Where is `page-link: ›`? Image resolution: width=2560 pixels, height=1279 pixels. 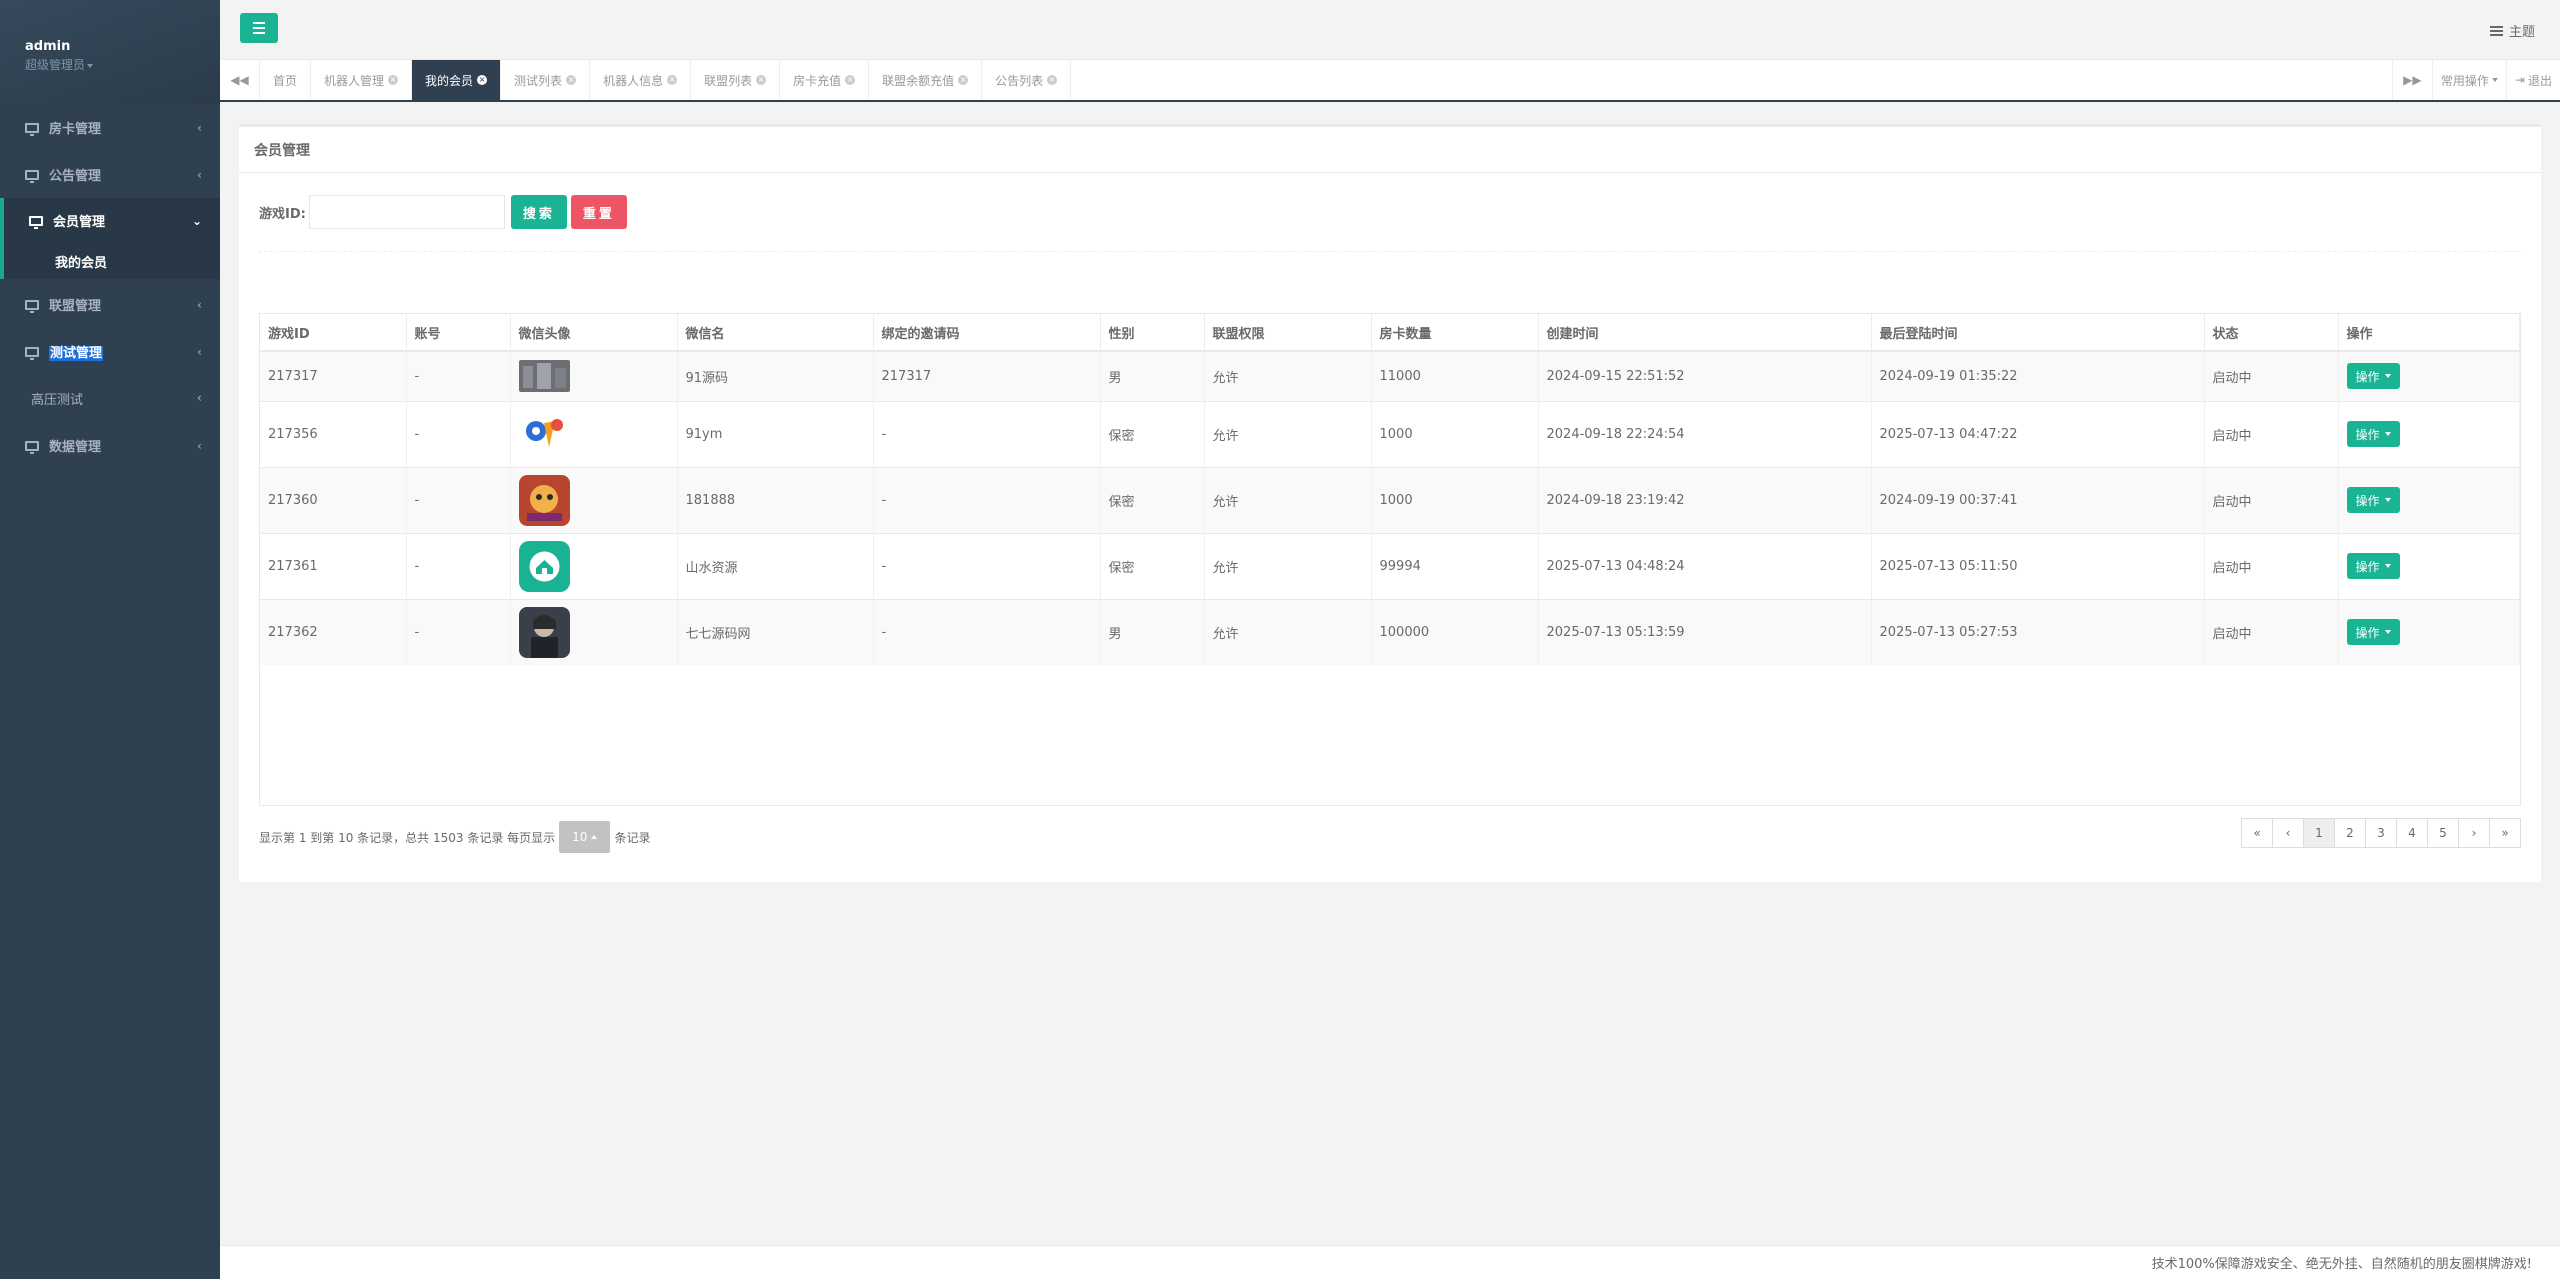
page-link: › is located at coordinates (2474, 833).